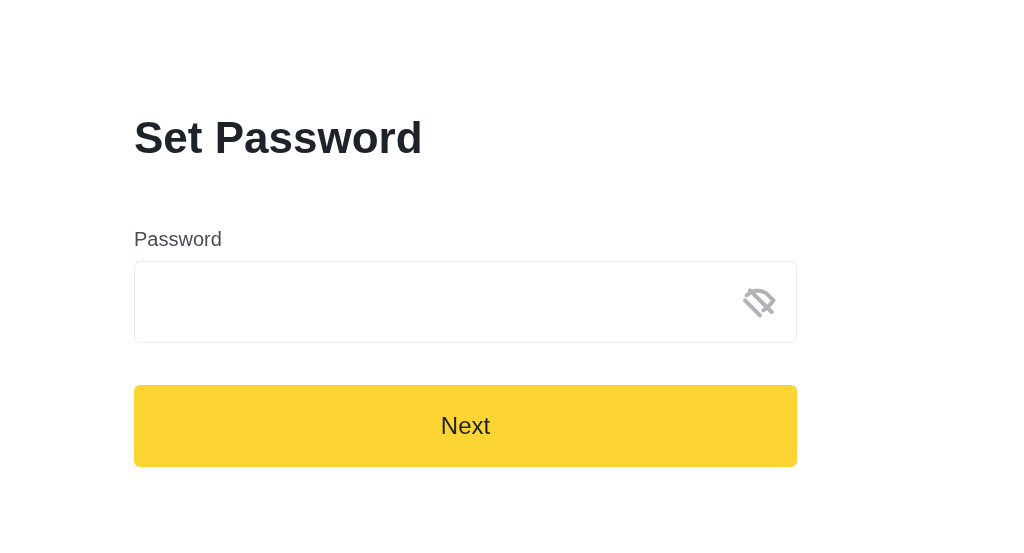  What do you see at coordinates (279, 138) in the screenshot?
I see `page-title: Set Password` at bounding box center [279, 138].